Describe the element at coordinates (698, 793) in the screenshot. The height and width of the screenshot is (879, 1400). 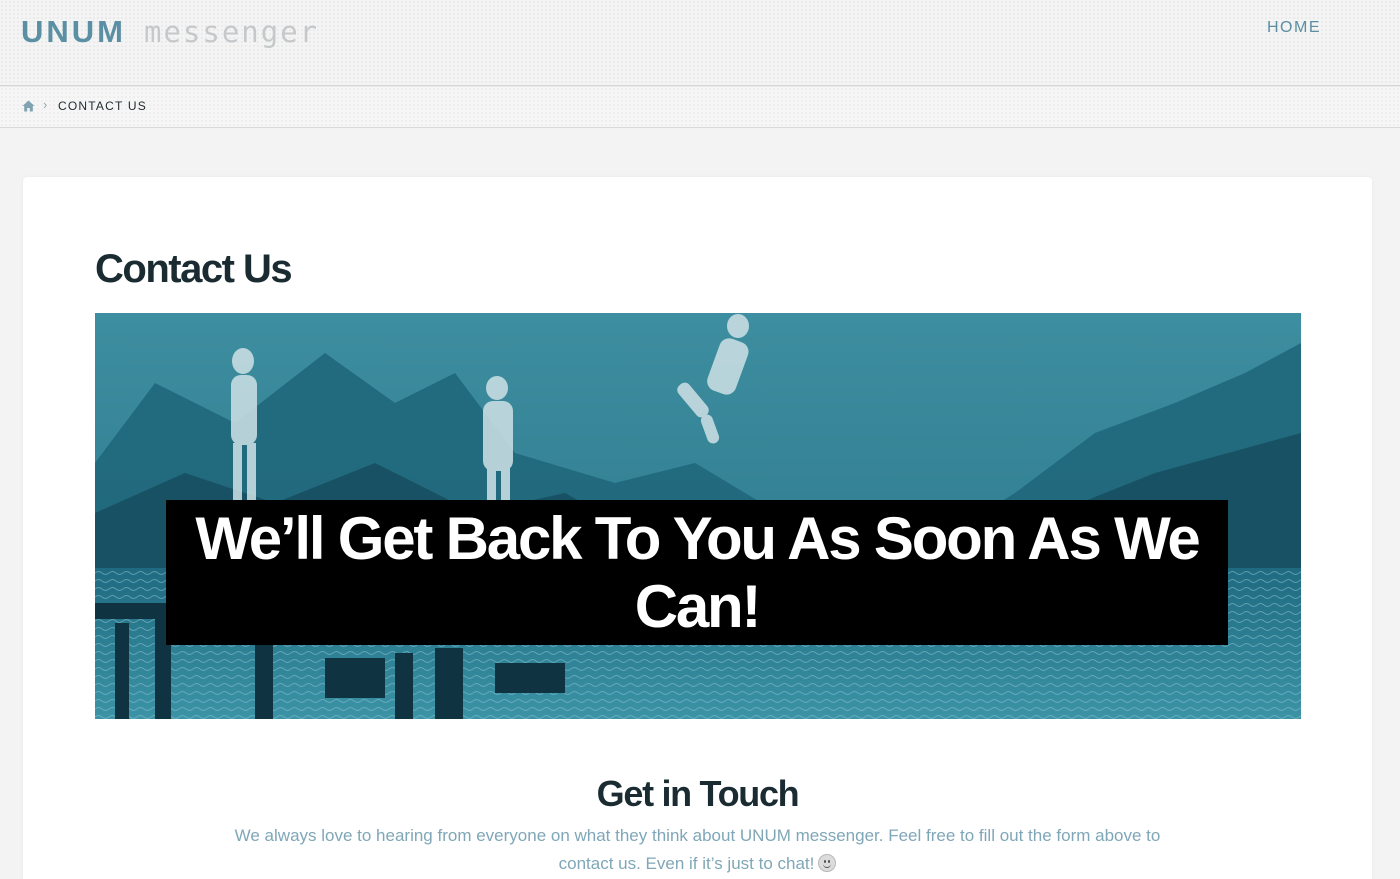
I see `section-title: Get in Touch` at that location.